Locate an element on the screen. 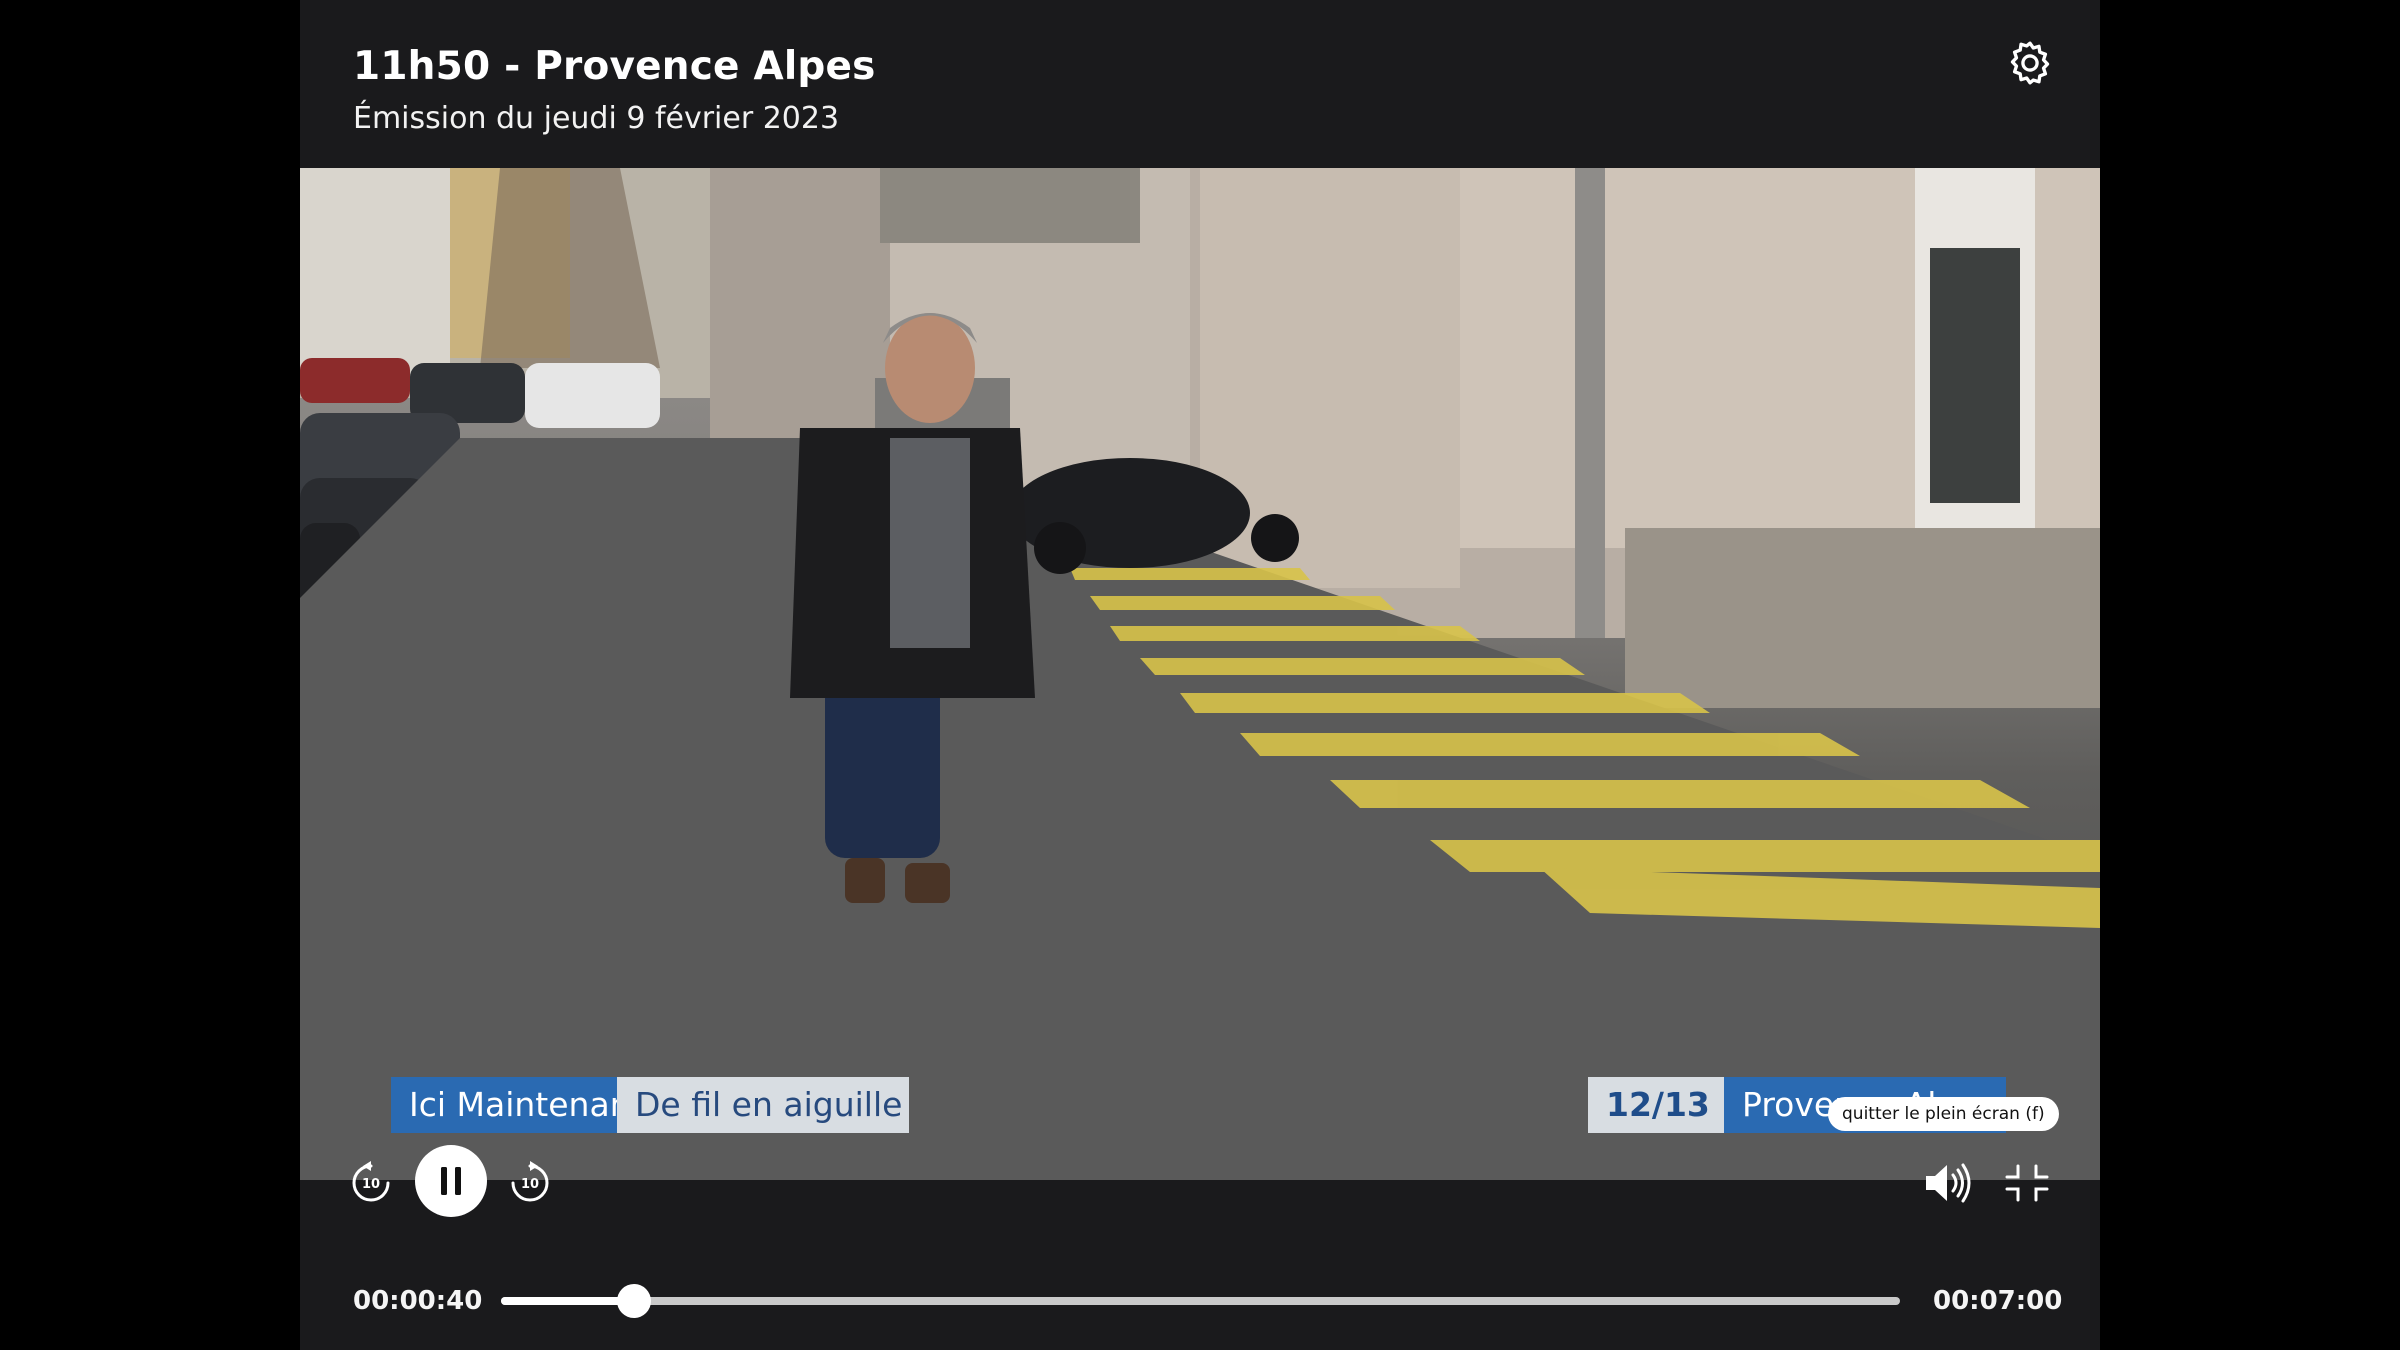 This screenshot has width=2400, height=1350. pause-button is located at coordinates (451, 1181).